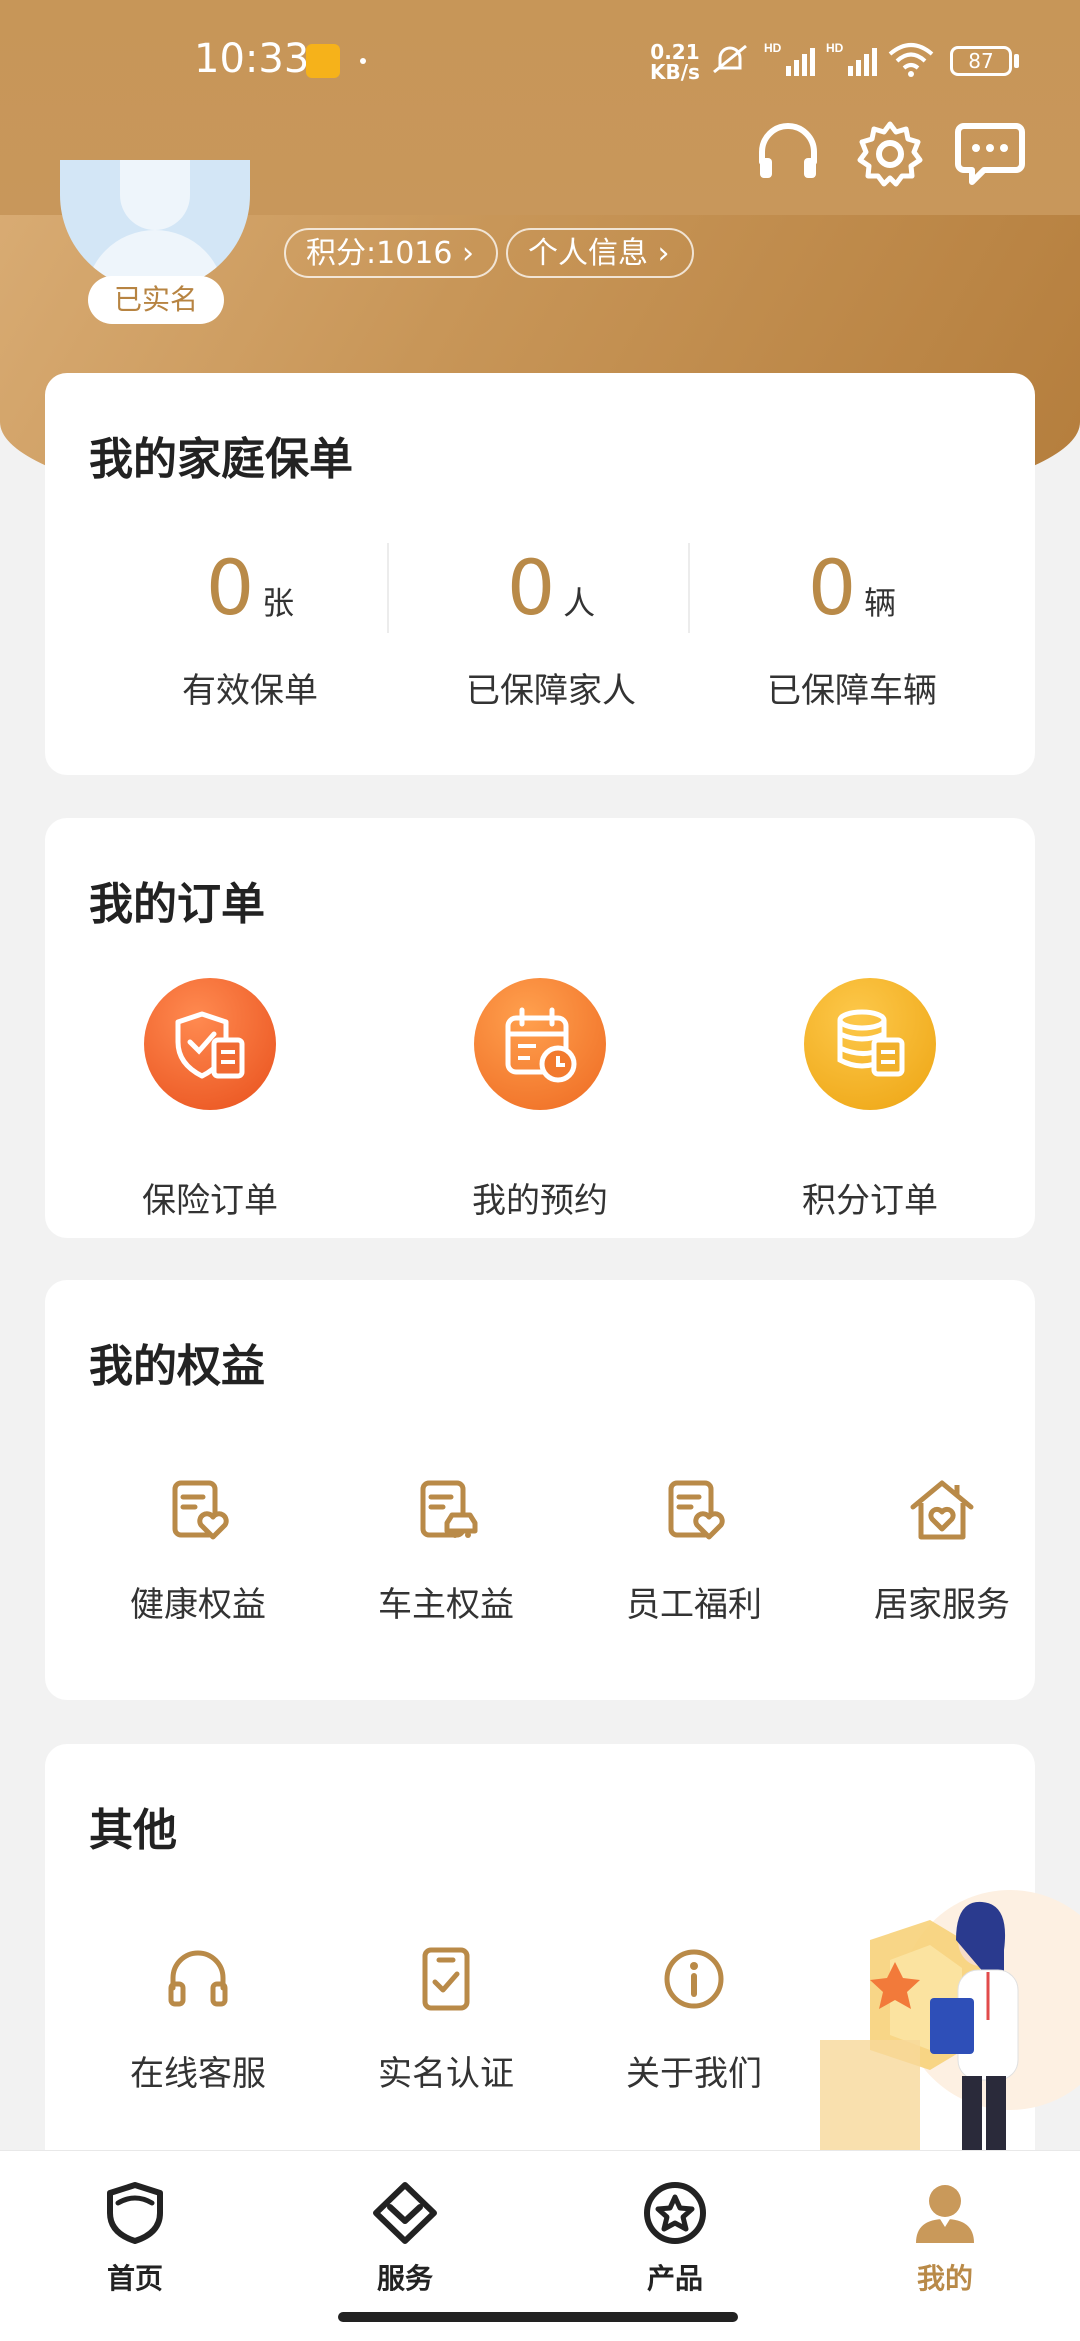 The width and height of the screenshot is (1080, 2341). What do you see at coordinates (446, 1605) in the screenshot?
I see `benefit-label: 车主权益` at bounding box center [446, 1605].